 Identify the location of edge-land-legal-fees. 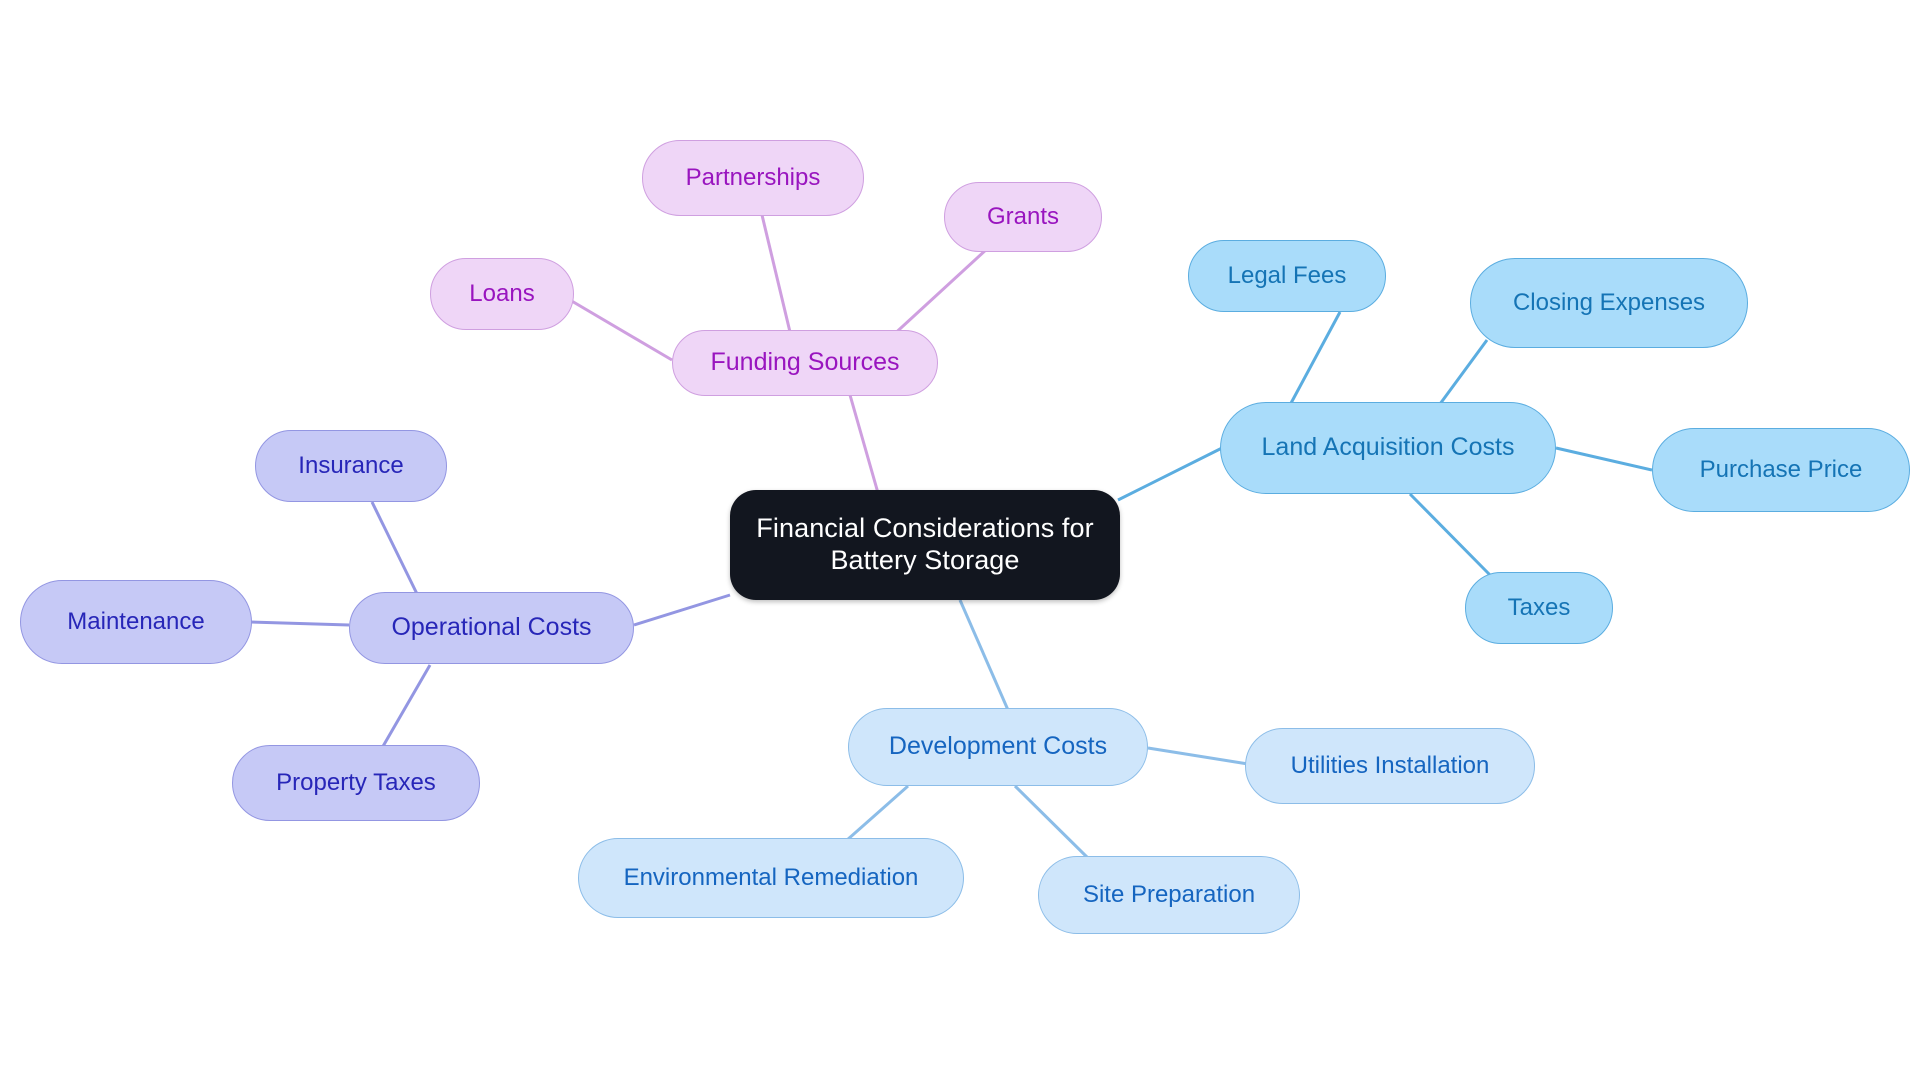
(1315, 358).